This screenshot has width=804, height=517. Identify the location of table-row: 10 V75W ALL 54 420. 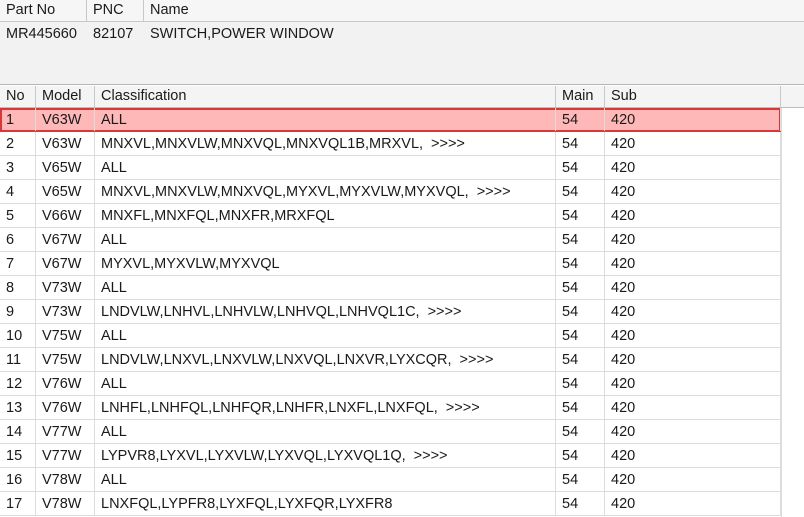
(390, 336).